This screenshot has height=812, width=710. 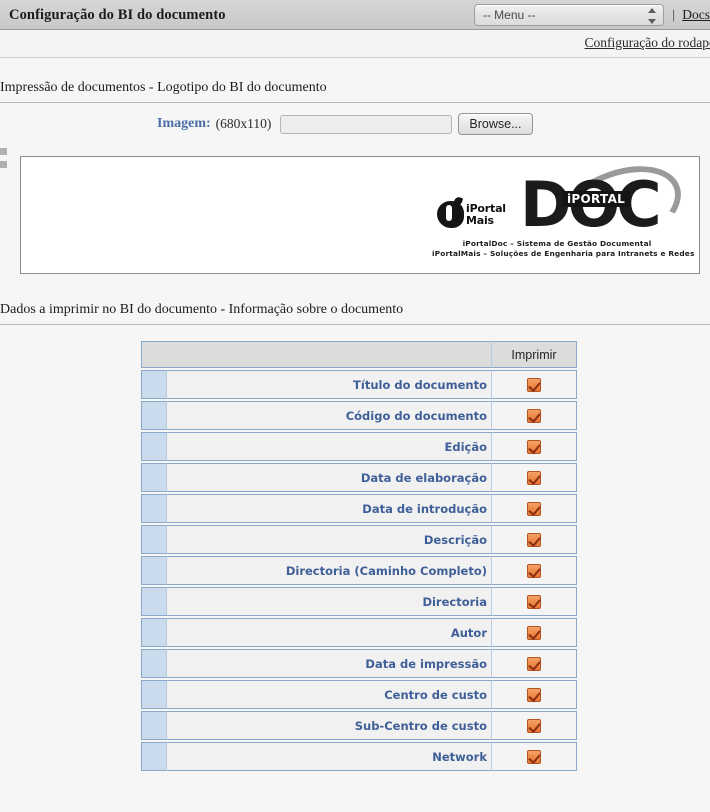 What do you see at coordinates (3, 151) in the screenshot?
I see `clipped-edge-artifact-top` at bounding box center [3, 151].